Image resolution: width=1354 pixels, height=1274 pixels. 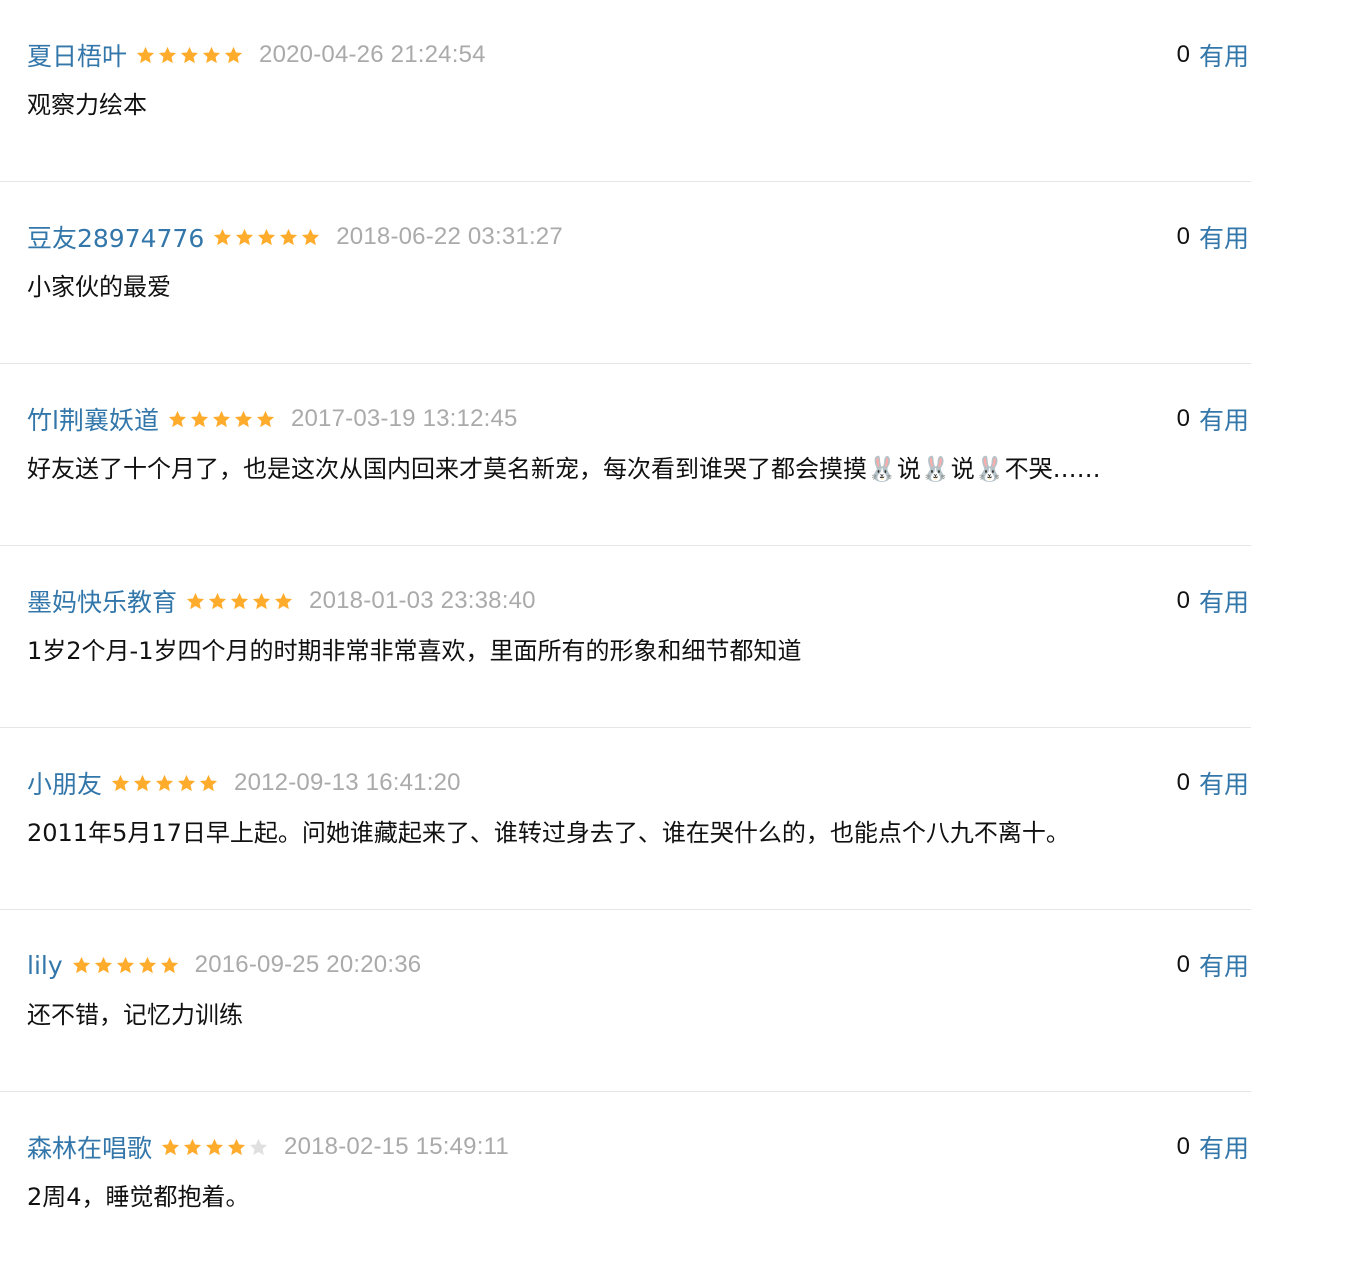 I want to click on comment-author-link: lily, so click(x=45, y=965).